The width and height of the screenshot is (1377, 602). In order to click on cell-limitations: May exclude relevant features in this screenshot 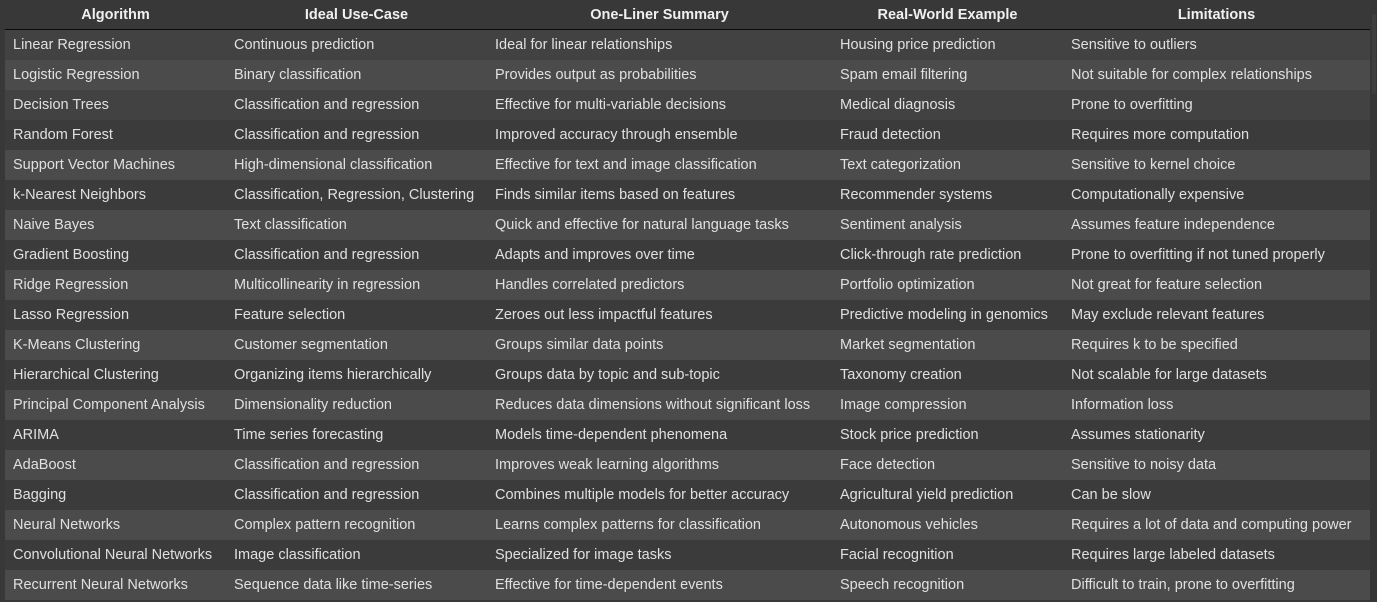, I will do `click(1168, 315)`.